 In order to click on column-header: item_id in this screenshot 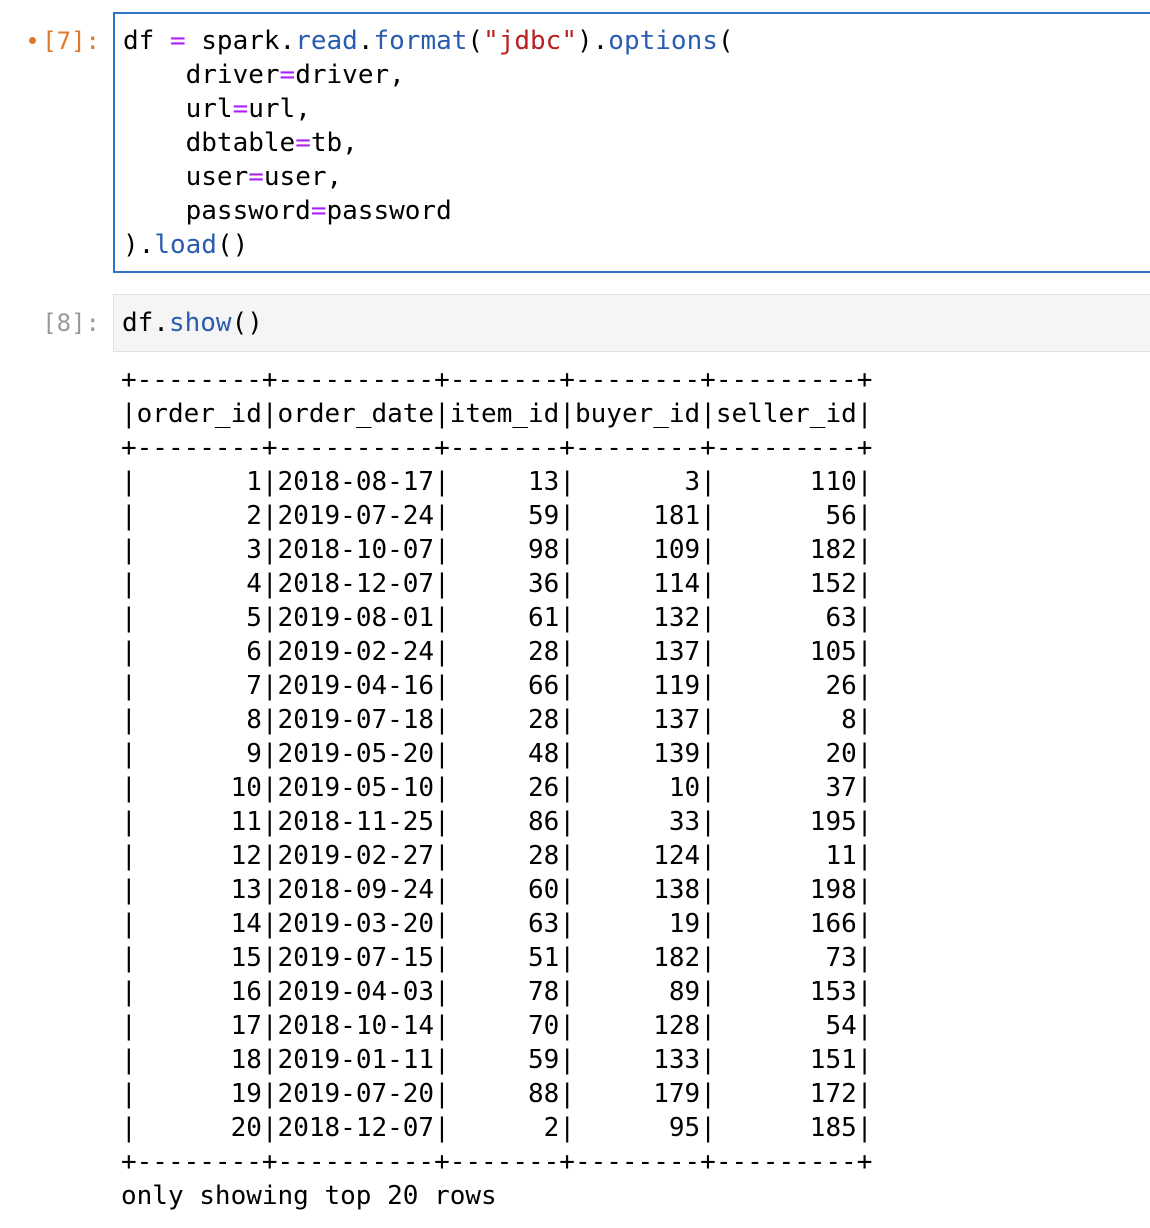, I will do `click(504, 414)`.